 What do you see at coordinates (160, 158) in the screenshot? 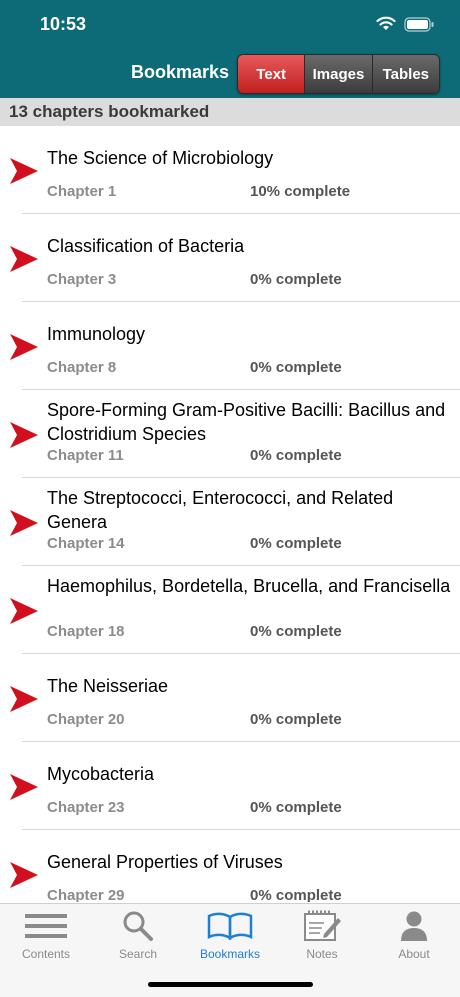
I see `bookmark-title: The Science of Microbiology` at bounding box center [160, 158].